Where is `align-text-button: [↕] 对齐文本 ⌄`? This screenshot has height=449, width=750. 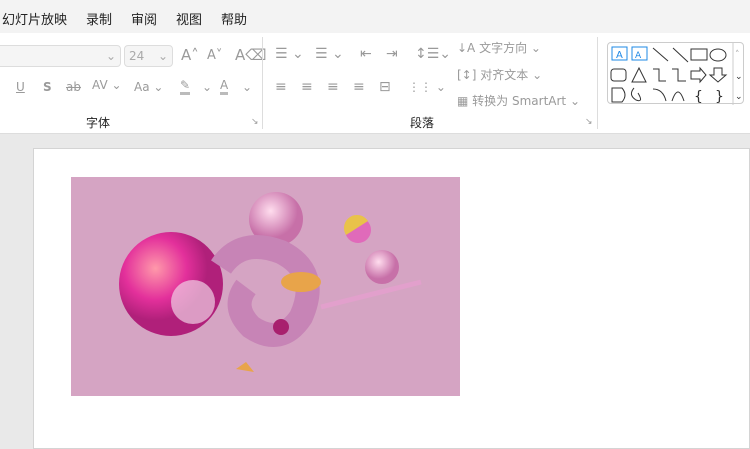 align-text-button: [↕] 对齐文本 ⌄ is located at coordinates (499, 74).